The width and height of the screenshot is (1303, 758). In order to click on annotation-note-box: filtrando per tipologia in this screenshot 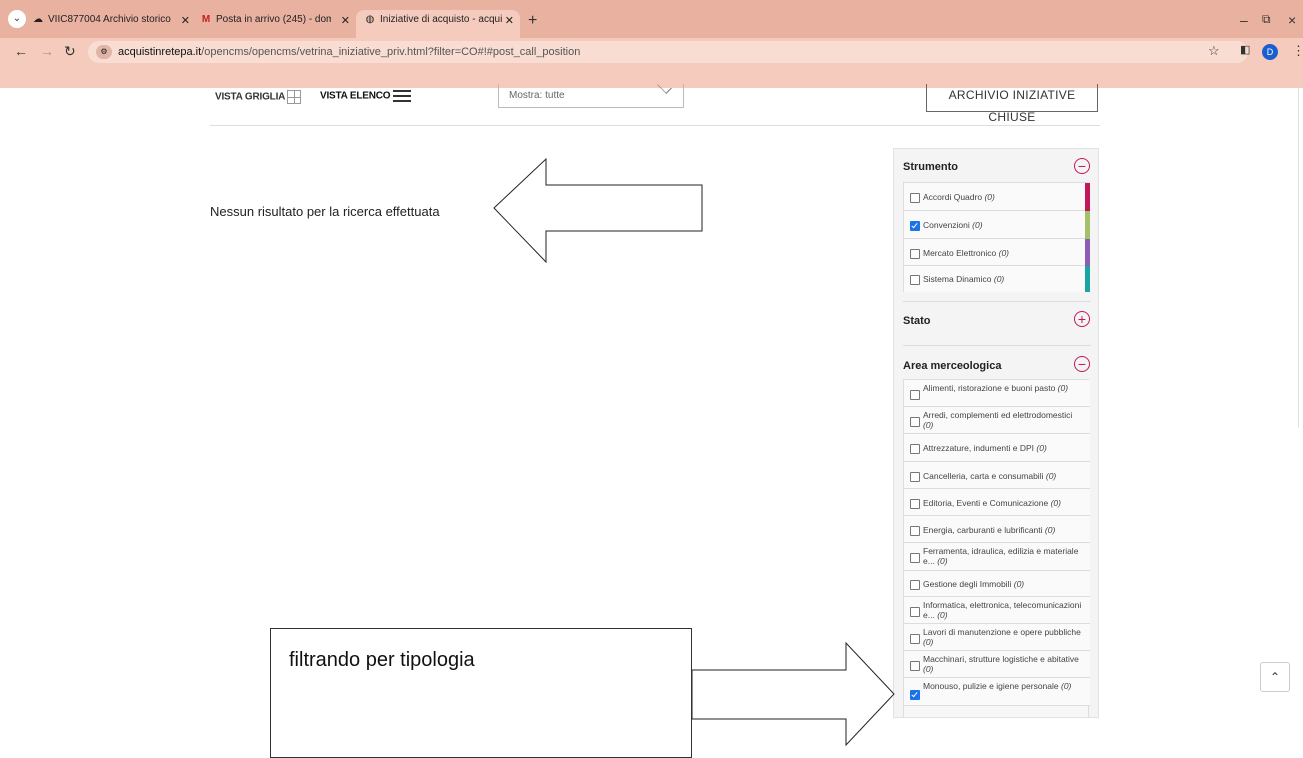, I will do `click(481, 693)`.